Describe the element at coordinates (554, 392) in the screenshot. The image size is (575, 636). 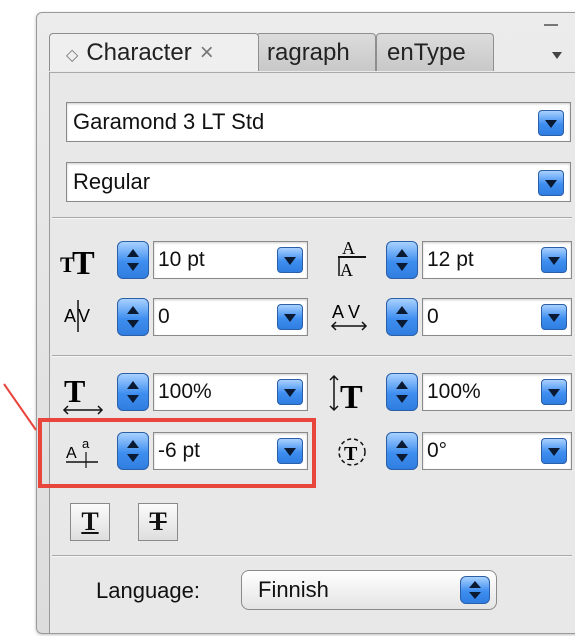
I see `vertical-scale-dropdown-button` at that location.